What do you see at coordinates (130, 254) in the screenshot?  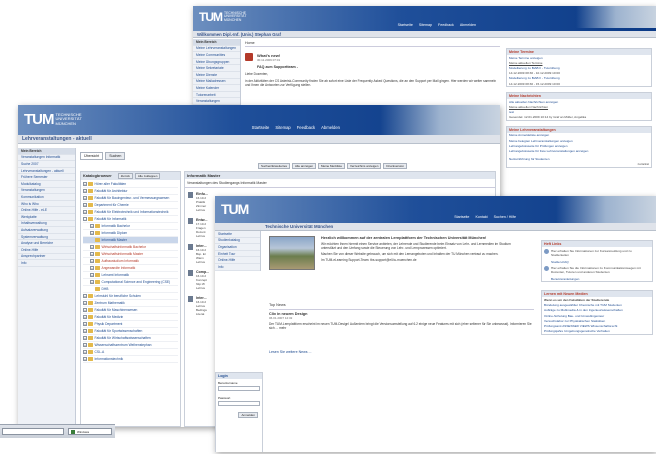 I see `catalog-item: + Wirtschaftsinformatik Master` at bounding box center [130, 254].